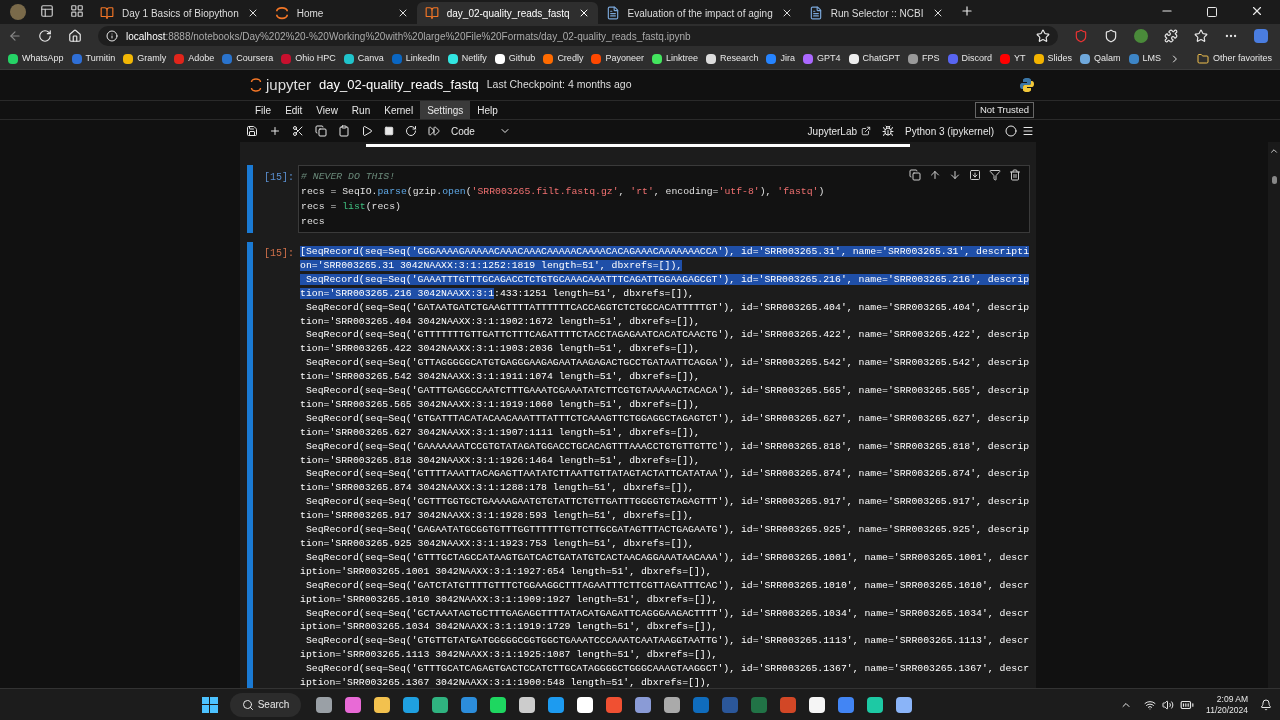 This screenshot has height=720, width=1280. I want to click on home-icon, so click(75, 36).